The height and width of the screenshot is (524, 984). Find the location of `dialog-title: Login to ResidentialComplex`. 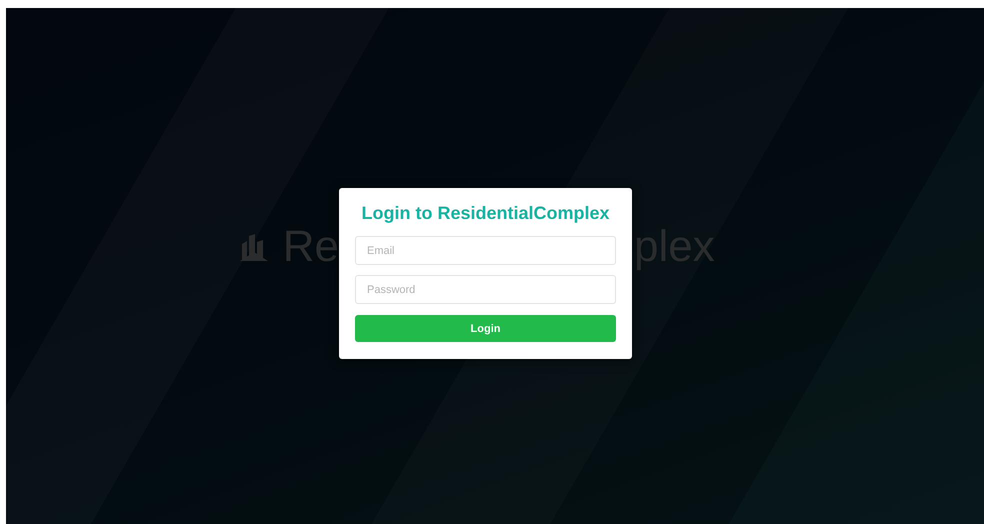

dialog-title: Login to ResidentialComplex is located at coordinates (485, 213).